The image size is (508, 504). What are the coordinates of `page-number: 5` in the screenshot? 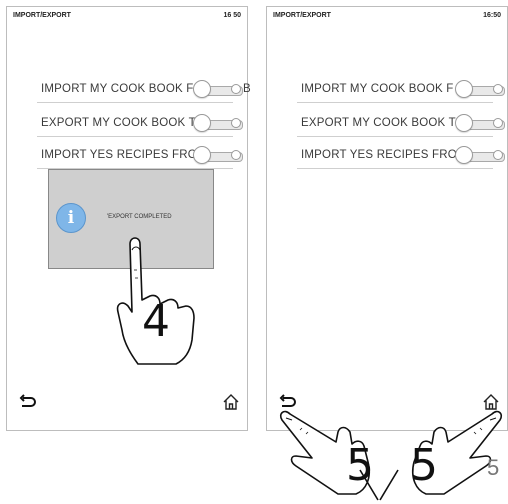 It's located at (493, 467).